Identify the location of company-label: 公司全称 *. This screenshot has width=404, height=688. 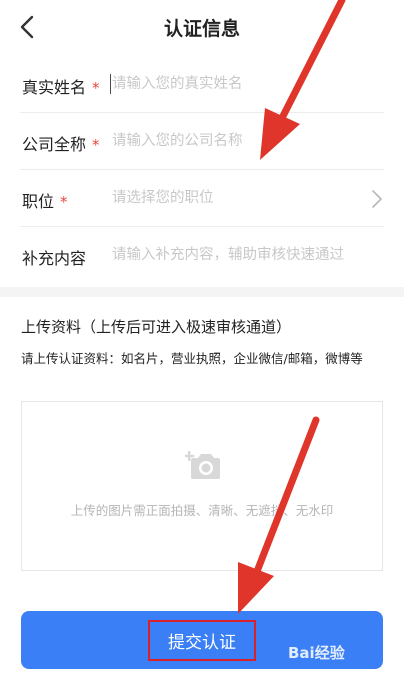
(61, 144).